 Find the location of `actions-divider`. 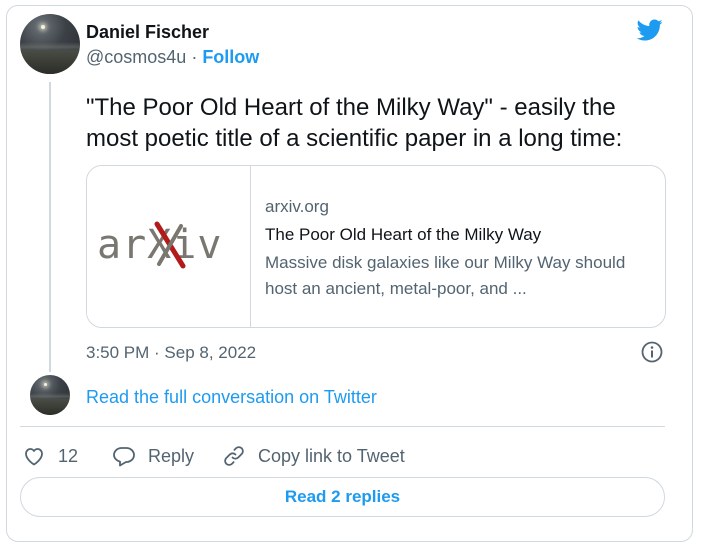

actions-divider is located at coordinates (342, 426).